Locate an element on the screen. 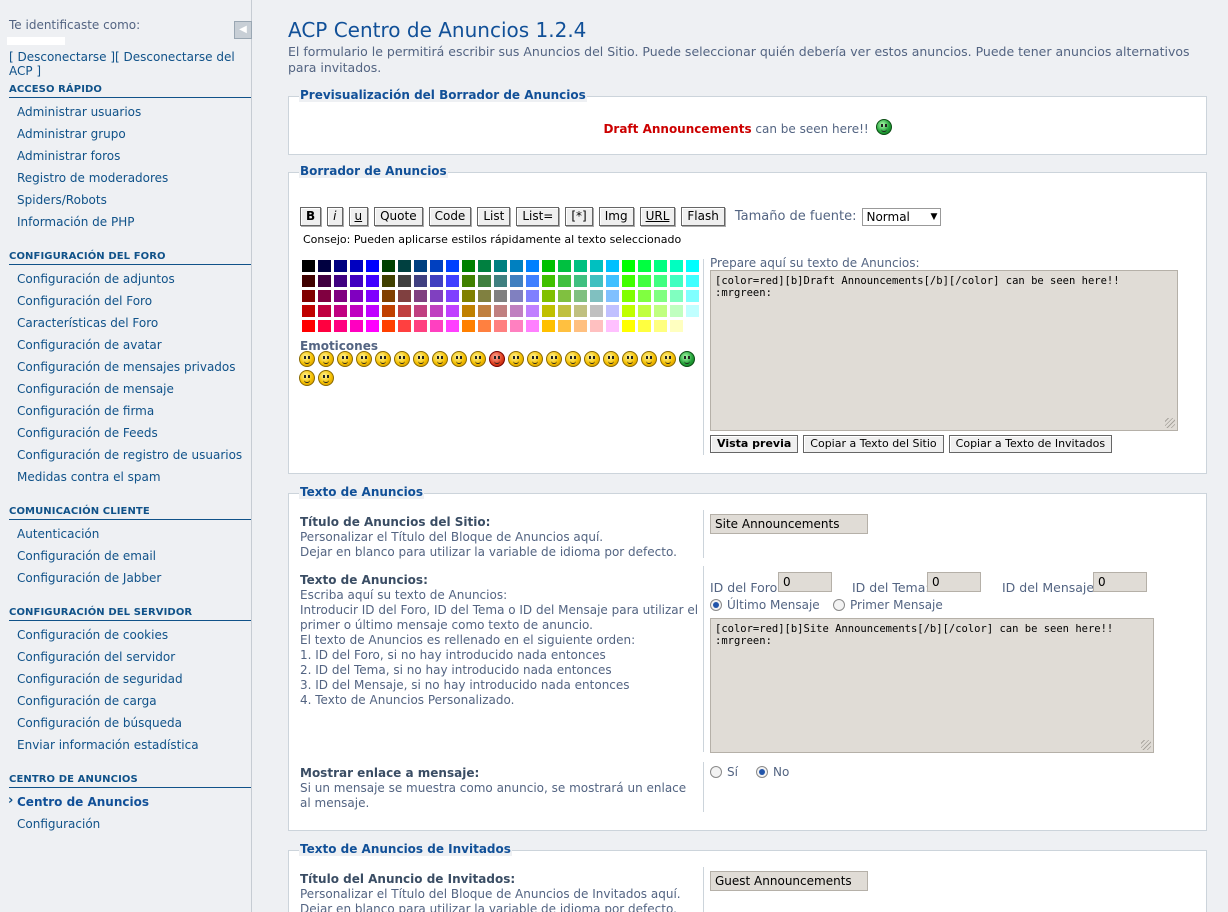 This screenshot has width=1228, height=912. sidebar-item: Configuración de avatar is located at coordinates (130, 348).